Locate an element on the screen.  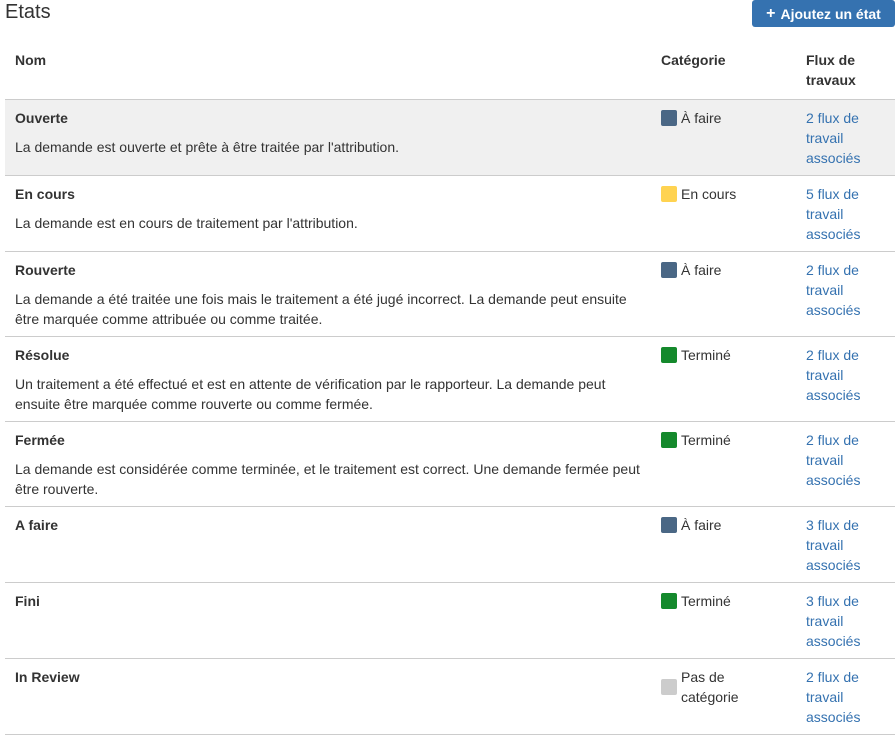
plus-icon: + is located at coordinates (771, 13).